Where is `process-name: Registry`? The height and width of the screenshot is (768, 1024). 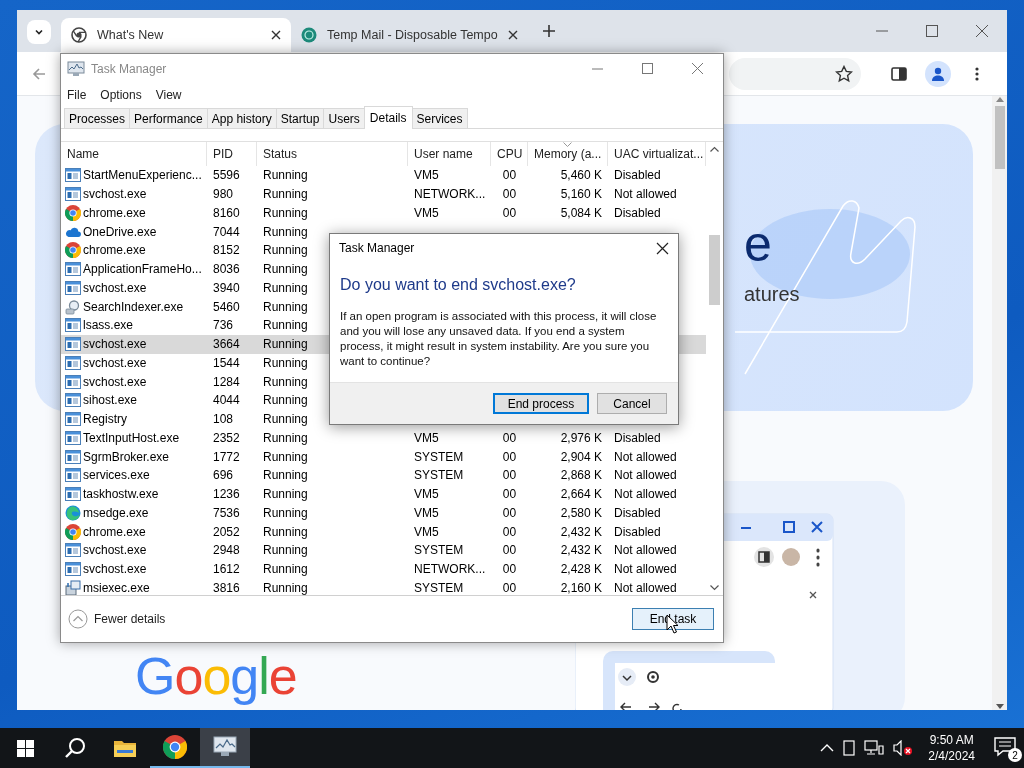
process-name: Registry is located at coordinates (105, 419).